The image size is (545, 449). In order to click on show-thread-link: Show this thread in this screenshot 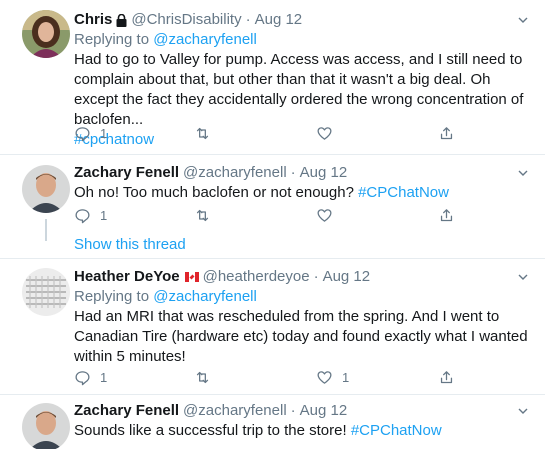, I will do `click(130, 245)`.